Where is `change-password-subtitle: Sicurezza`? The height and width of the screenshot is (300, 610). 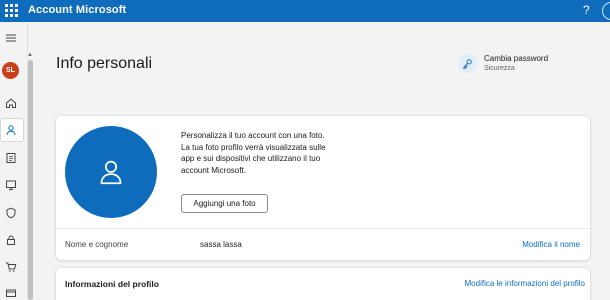
change-password-subtitle: Sicurezza is located at coordinates (499, 68).